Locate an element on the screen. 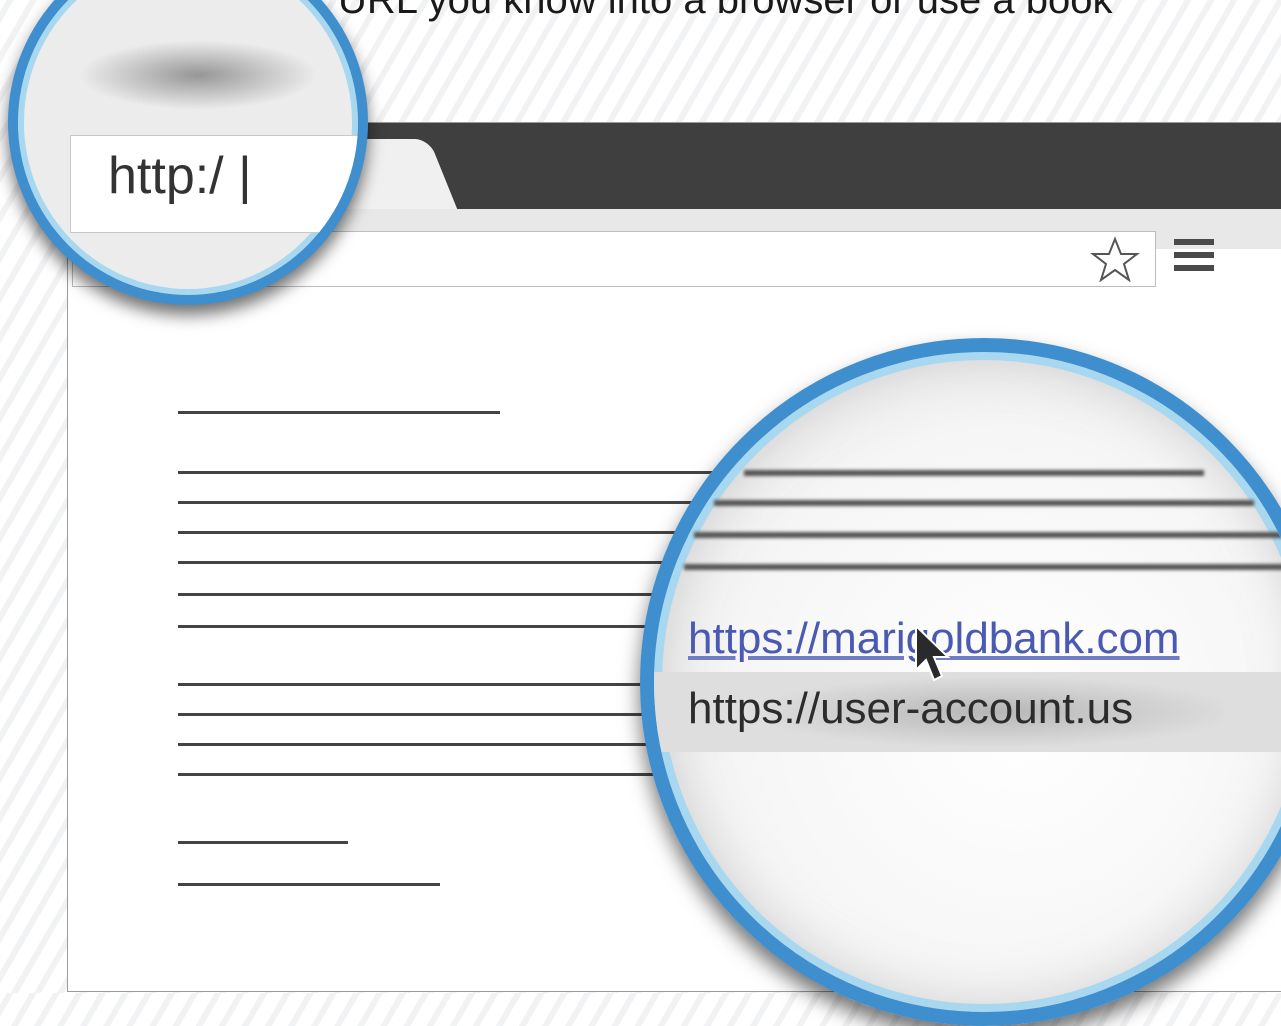 The width and height of the screenshot is (1281, 1026). lens-shine is located at coordinates (198, 75).